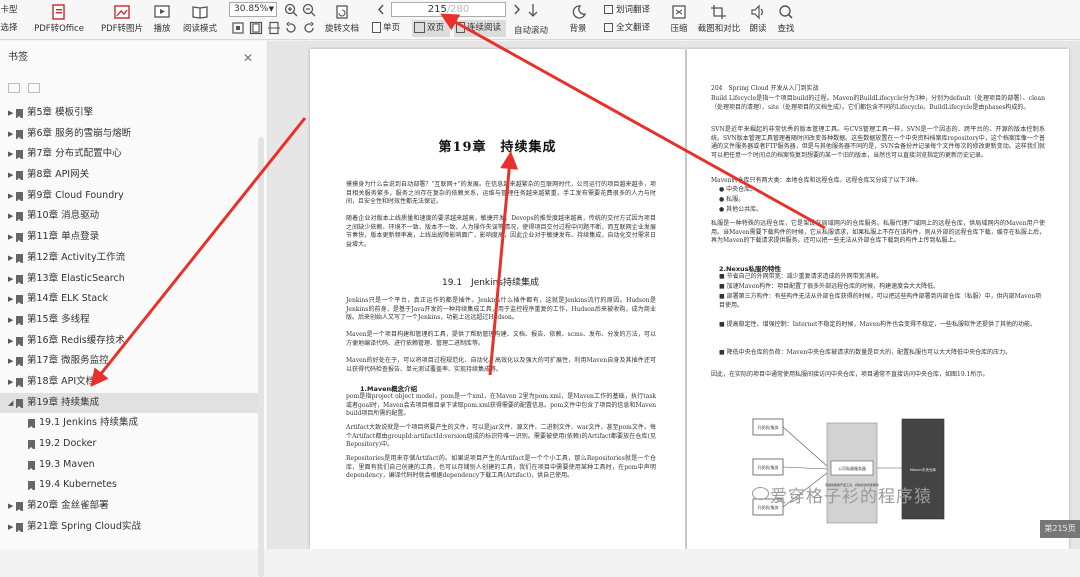 The width and height of the screenshot is (1080, 577). Describe the element at coordinates (14, 88) in the screenshot. I see `expand-all-icon` at that location.